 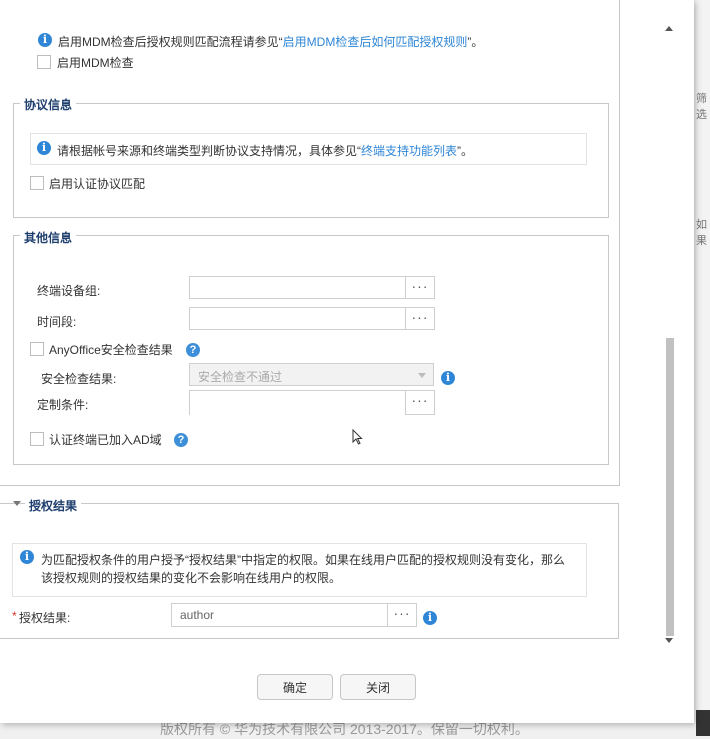 What do you see at coordinates (420, 402) in the screenshot?
I see `custom-condition-browse-button: ···` at bounding box center [420, 402].